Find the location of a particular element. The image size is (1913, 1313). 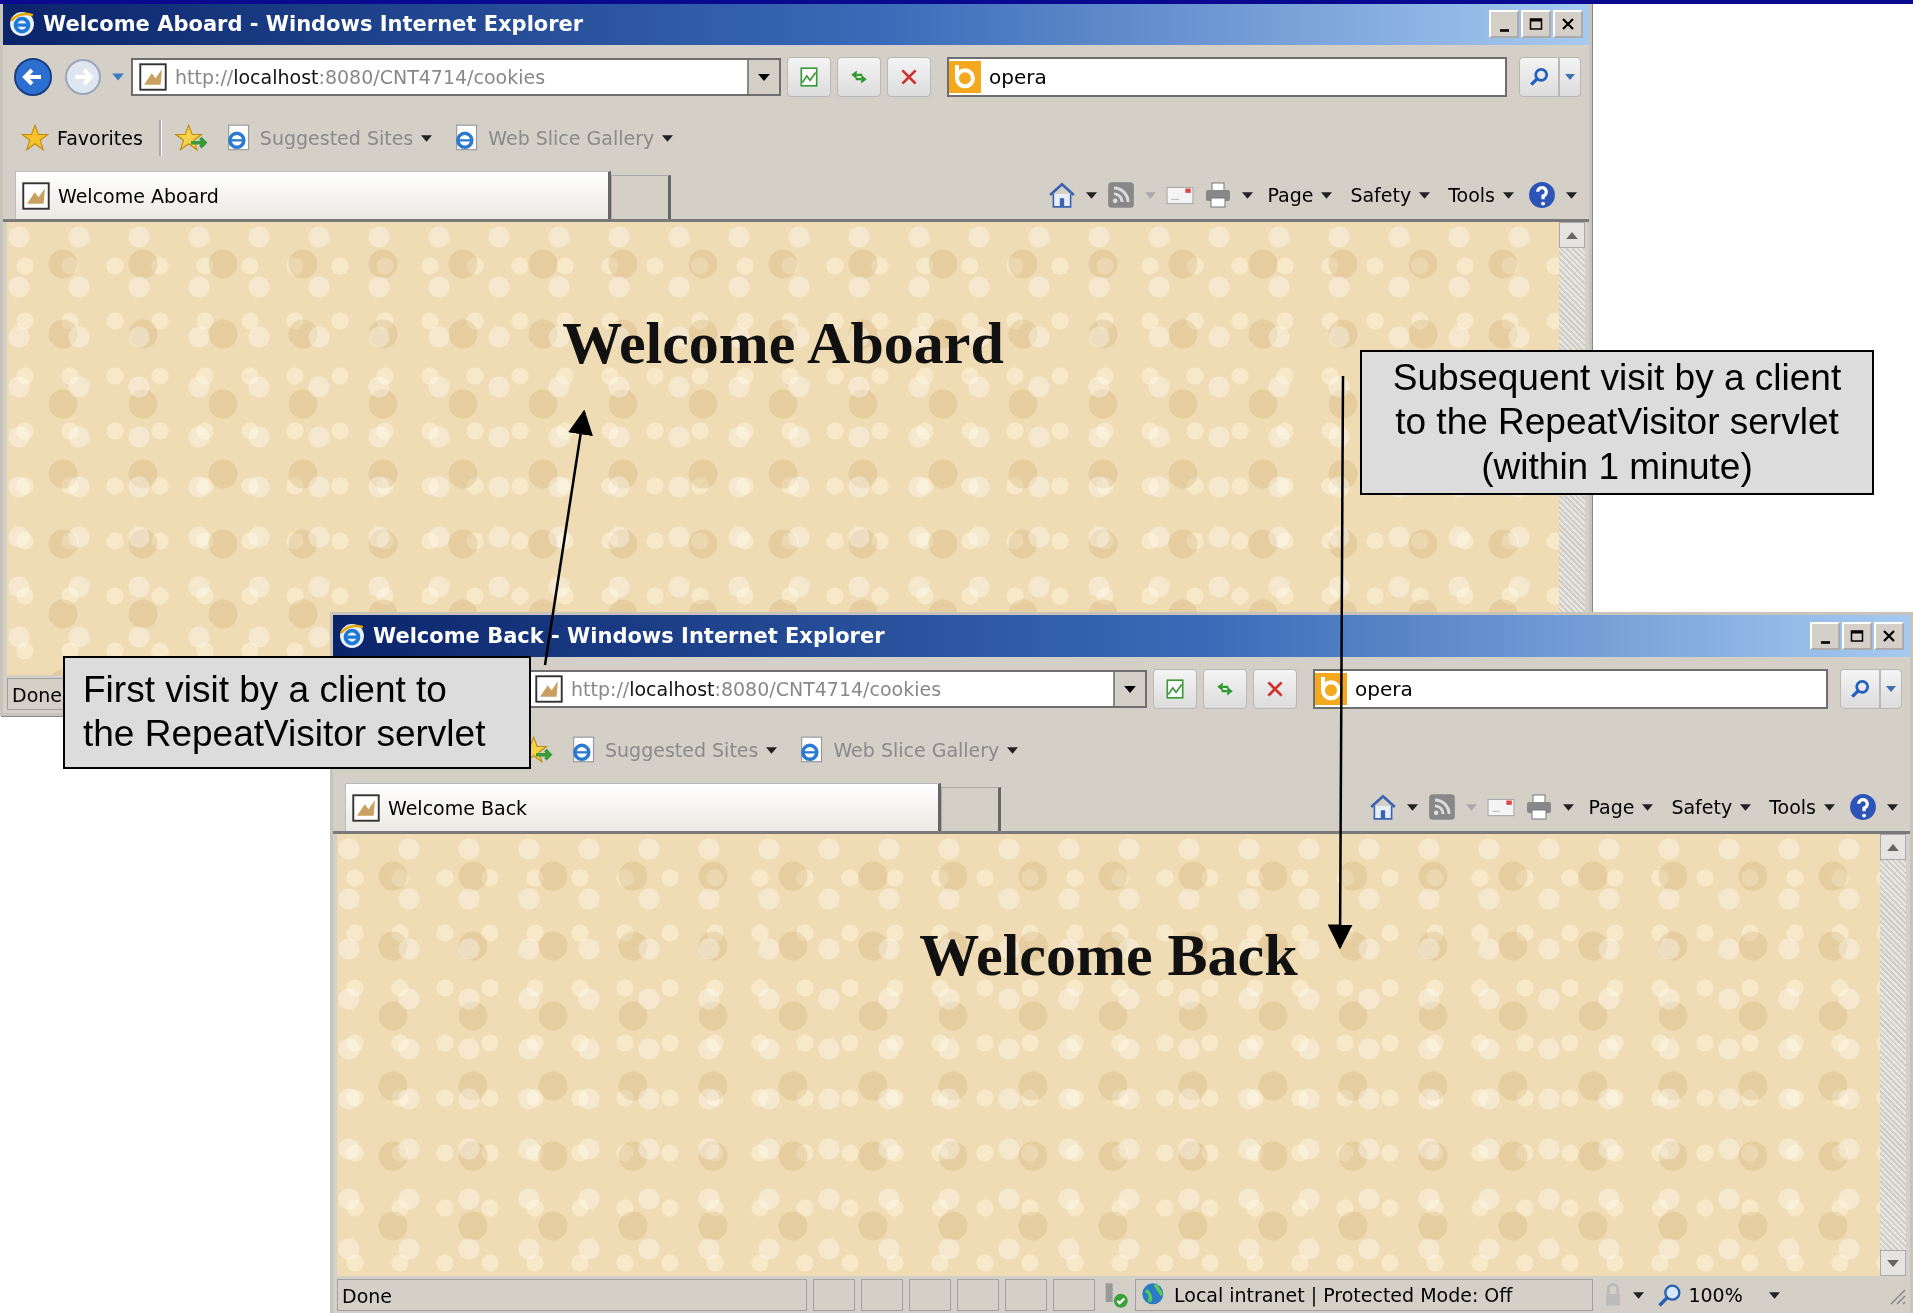

window-title: Welcome Aboard - Windows Internet Explorer is located at coordinates (313, 24).